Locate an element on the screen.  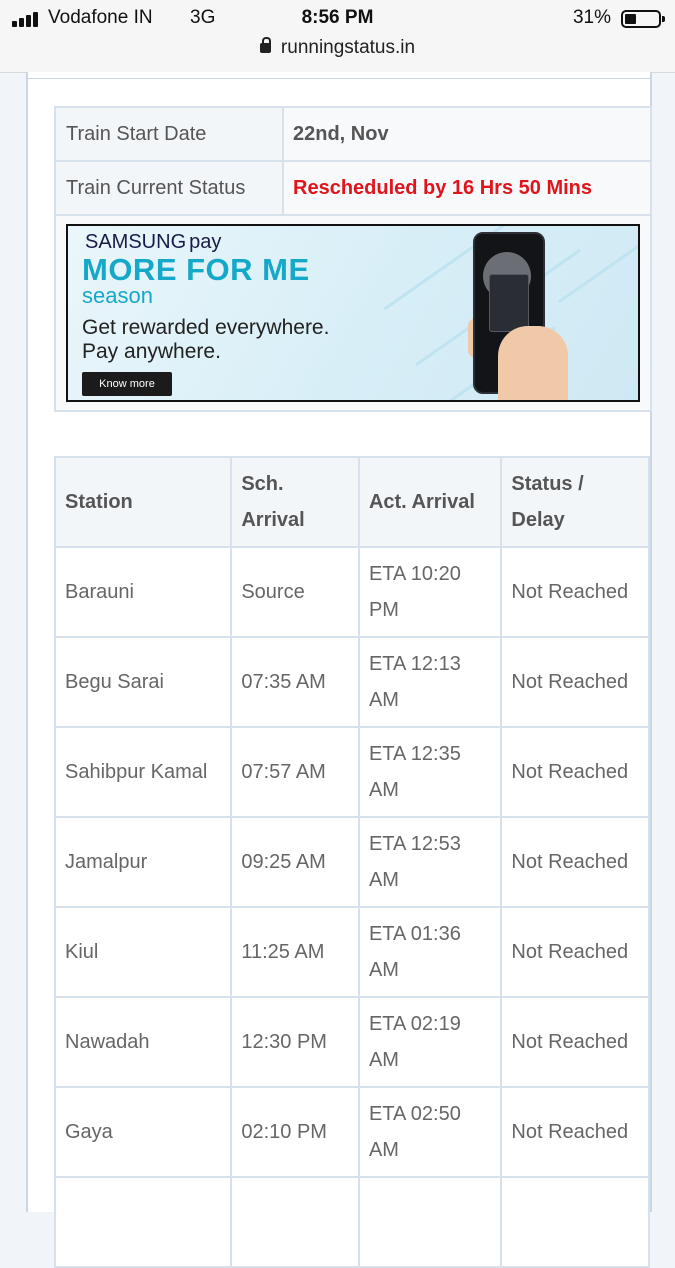
ad-line-2: Pay anywhere. is located at coordinates (151, 351).